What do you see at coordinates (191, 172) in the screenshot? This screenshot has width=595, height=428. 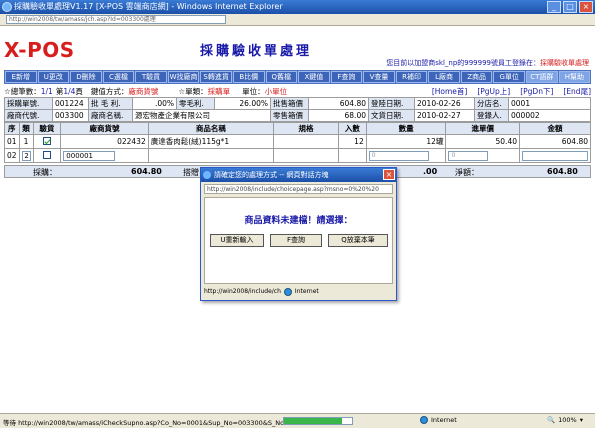 I see `discount-label: 搭贈` at bounding box center [191, 172].